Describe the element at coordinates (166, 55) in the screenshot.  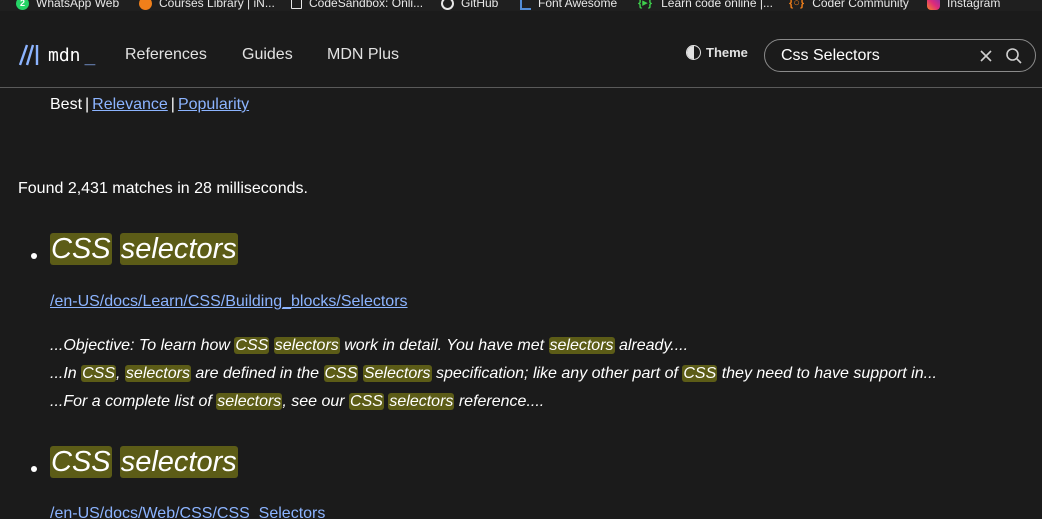
I see `nav-references: References` at that location.